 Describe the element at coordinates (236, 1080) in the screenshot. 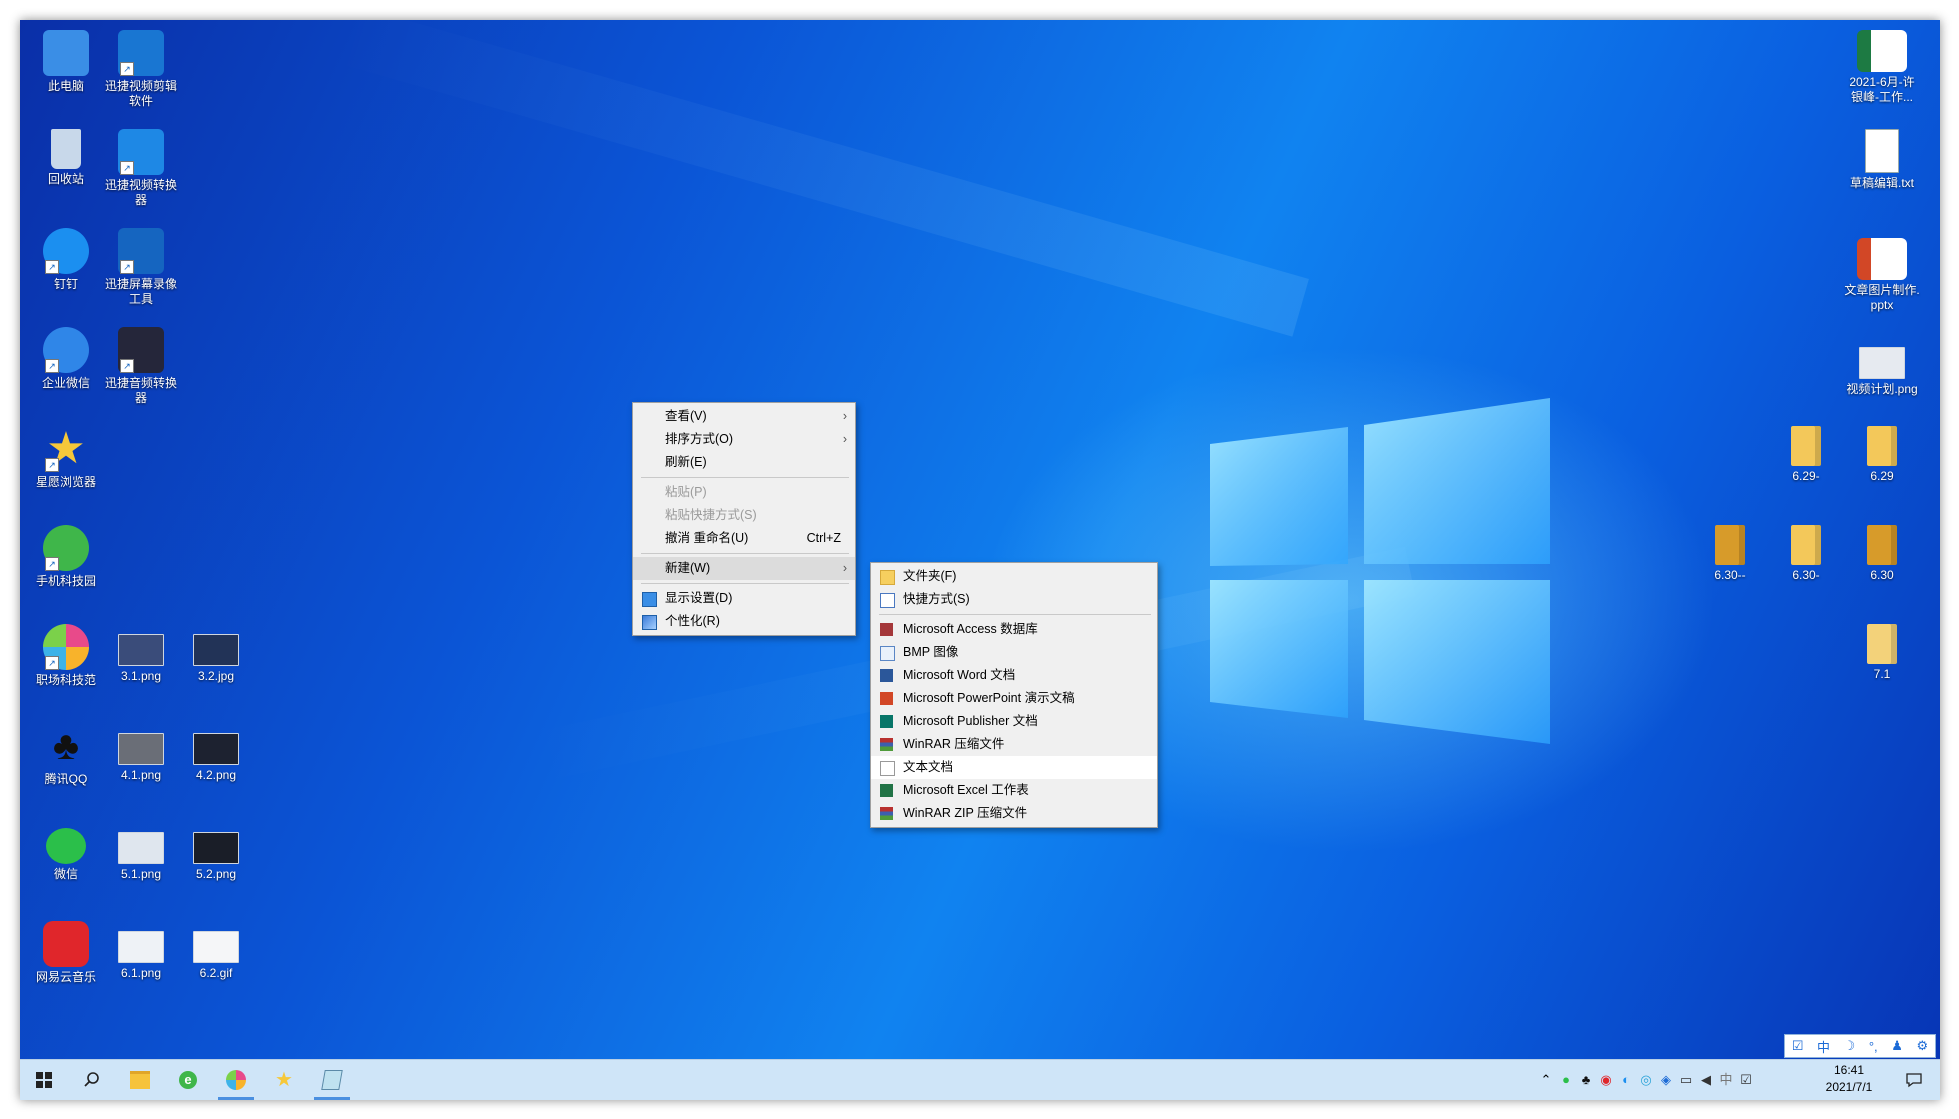

I see `taskbar-chrome-browser` at that location.